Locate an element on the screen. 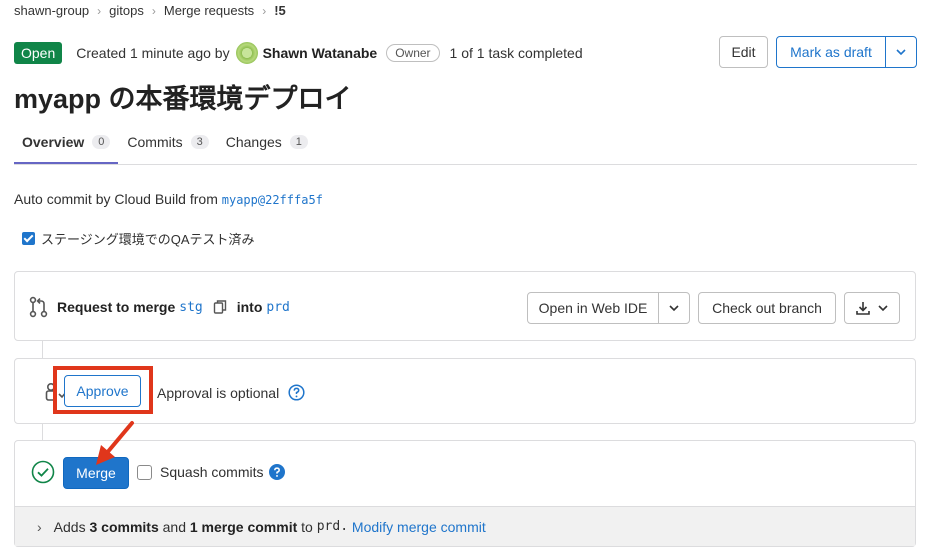 The image size is (929, 555). tab-label: Overview is located at coordinates (53, 142).